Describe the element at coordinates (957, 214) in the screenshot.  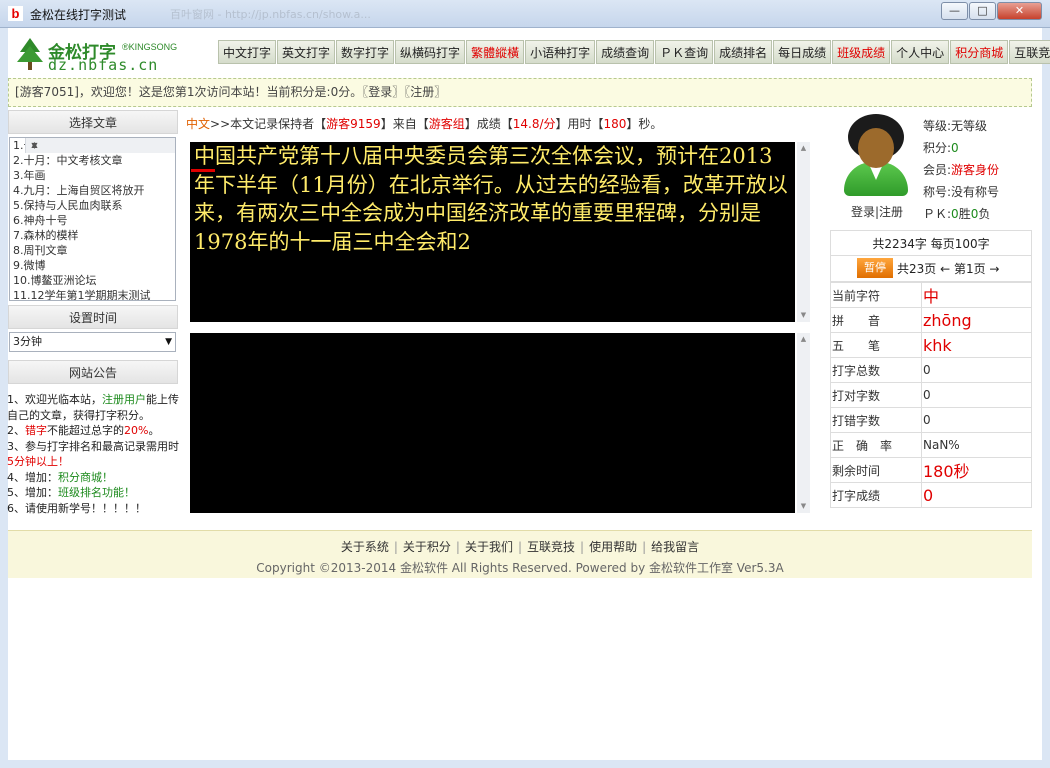
I see `user-pk: ＰＫ:0胜0负` at that location.